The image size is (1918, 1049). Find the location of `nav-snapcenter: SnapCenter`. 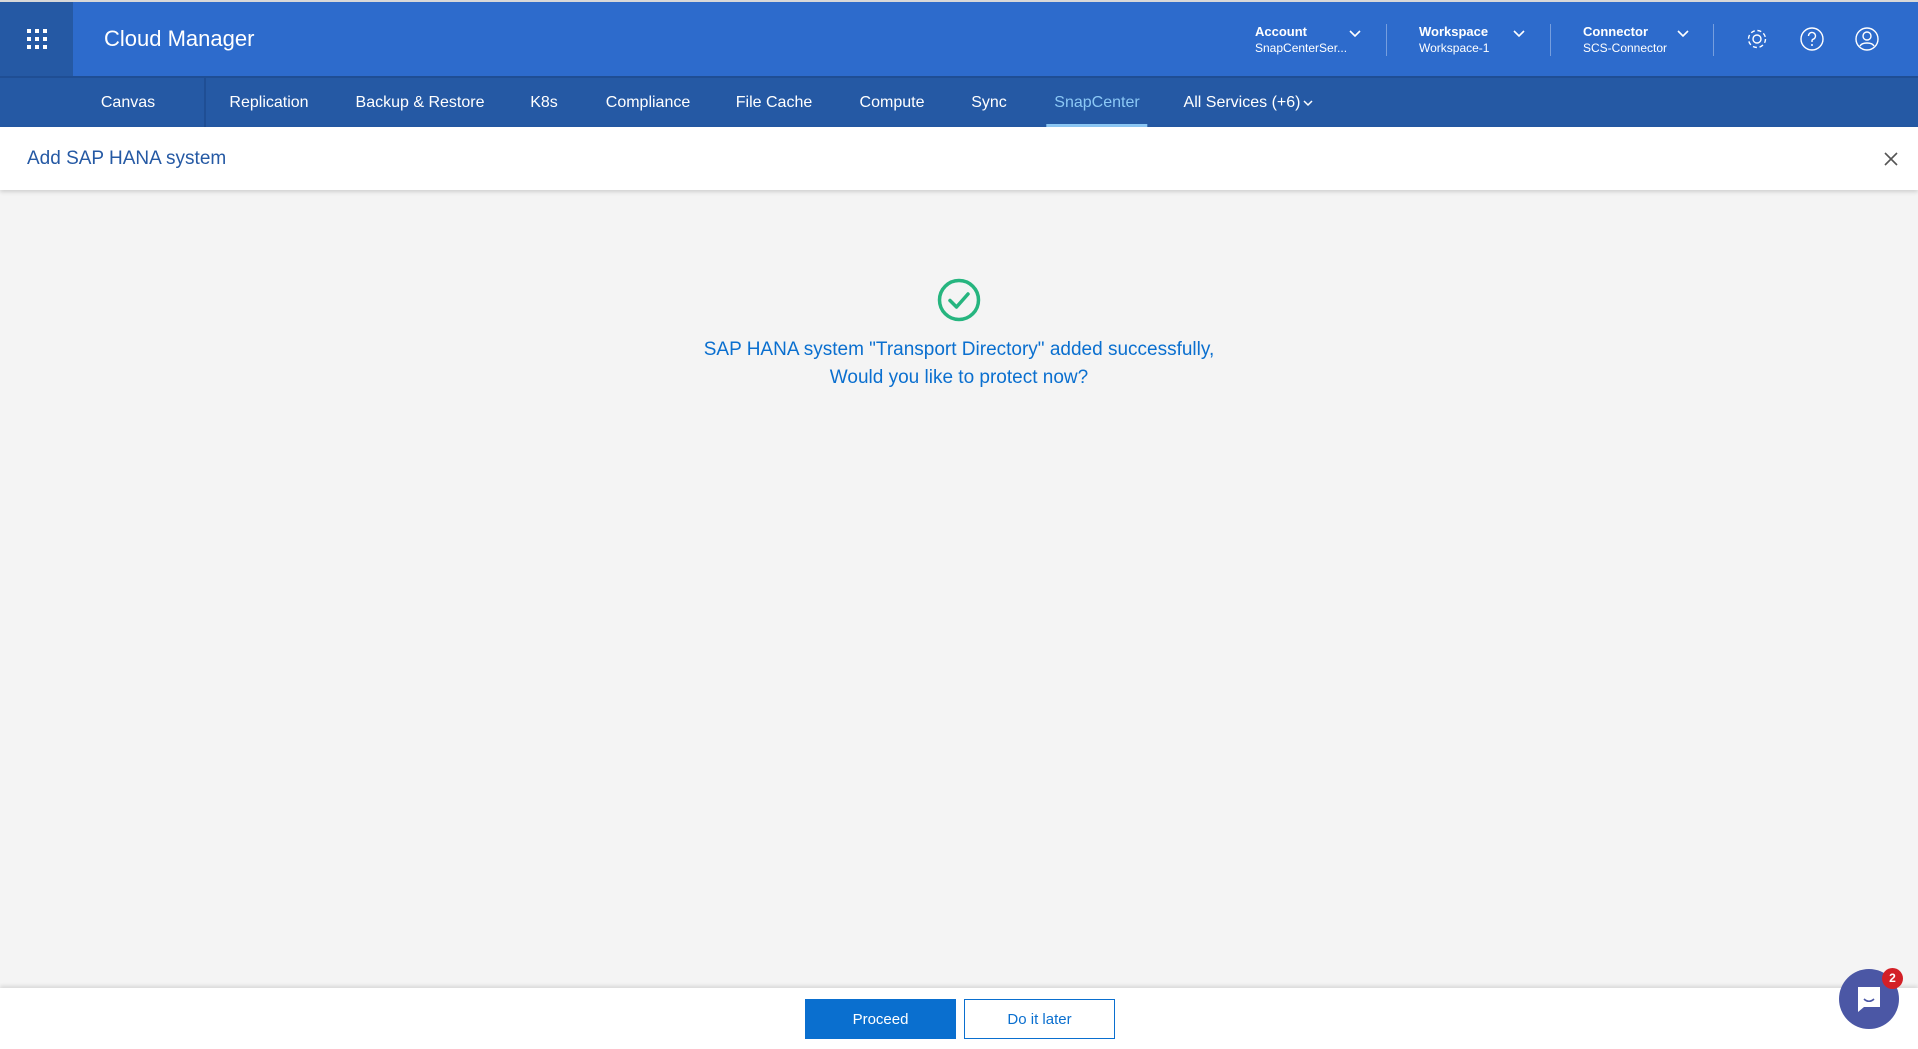

nav-snapcenter: SnapCenter is located at coordinates (1097, 102).